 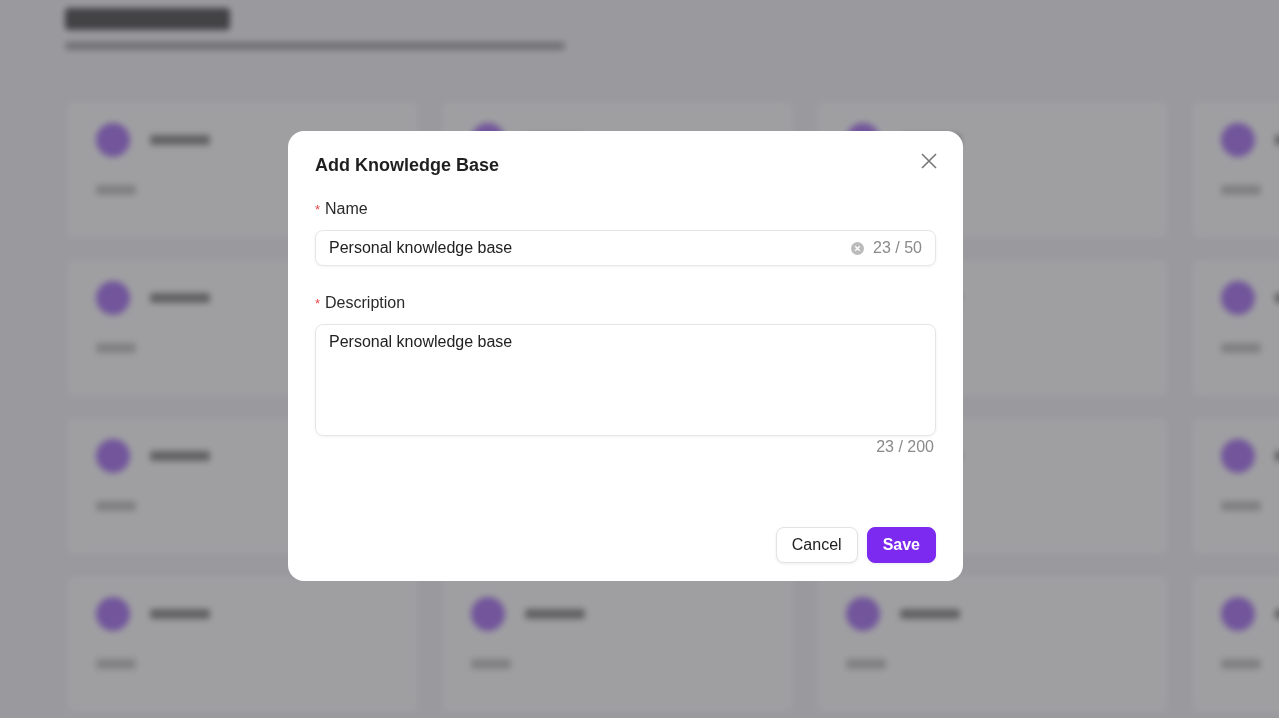 What do you see at coordinates (625, 248) in the screenshot?
I see `name-input: Personal knowledge base 23 / 50` at bounding box center [625, 248].